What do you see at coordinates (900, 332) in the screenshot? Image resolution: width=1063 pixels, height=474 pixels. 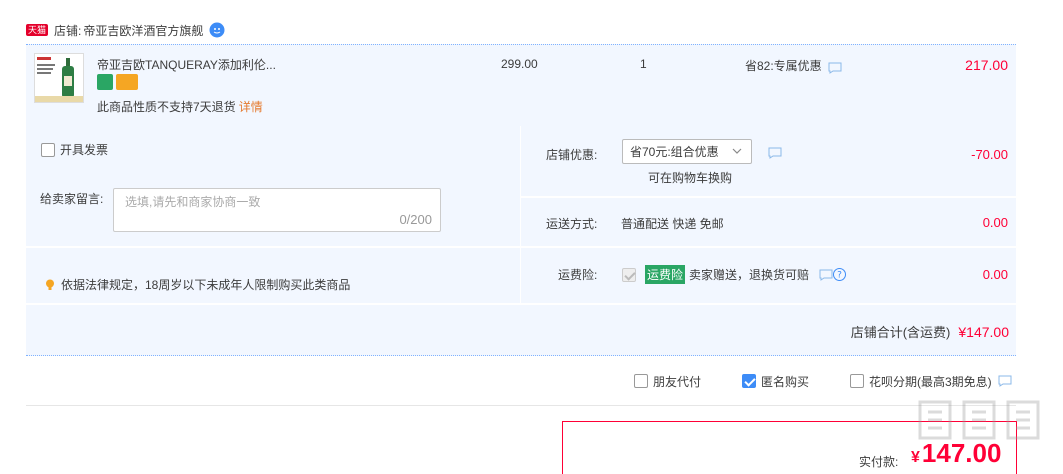 I see `shop-total-label: 店铺合计(含运费)` at bounding box center [900, 332].